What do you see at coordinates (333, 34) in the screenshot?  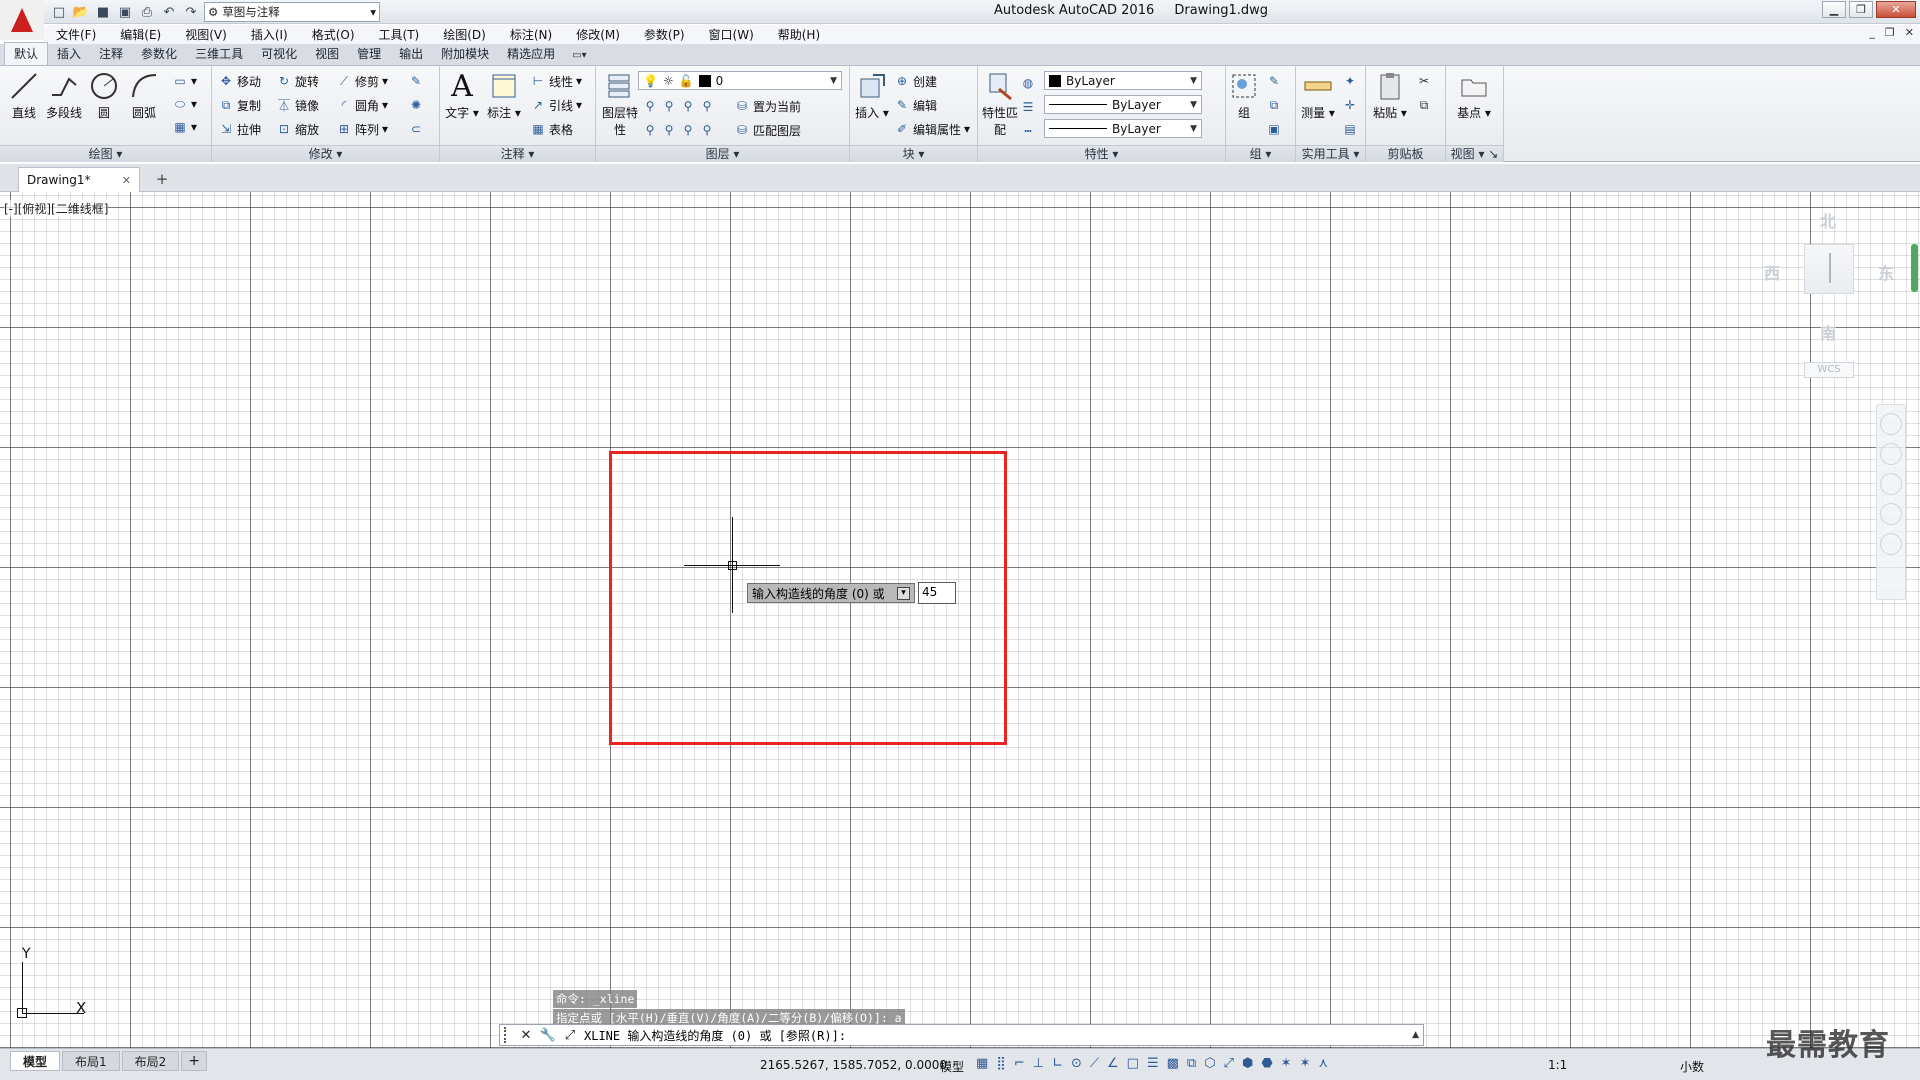 I see `menu-format: 格式(O)` at bounding box center [333, 34].